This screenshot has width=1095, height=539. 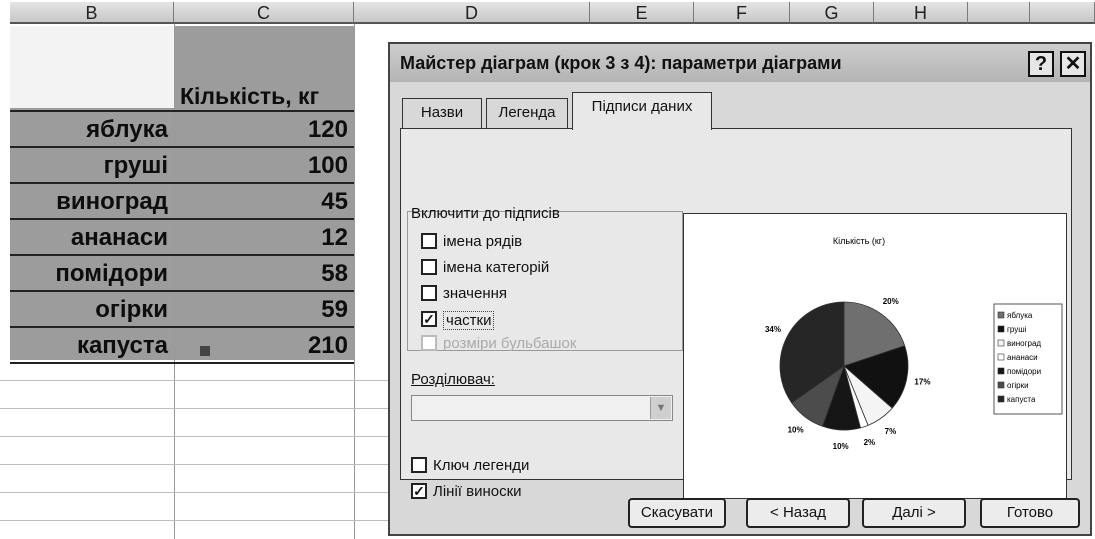 I want to click on series-name-label: імена рядів, so click(x=483, y=241).